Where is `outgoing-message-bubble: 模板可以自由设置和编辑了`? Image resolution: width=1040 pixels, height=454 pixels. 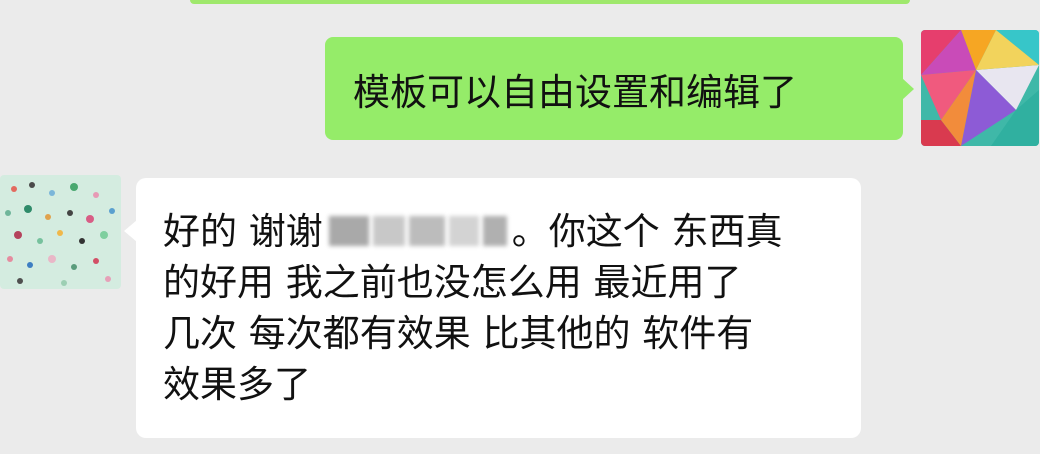 outgoing-message-bubble: 模板可以自由设置和编辑了 is located at coordinates (614, 88).